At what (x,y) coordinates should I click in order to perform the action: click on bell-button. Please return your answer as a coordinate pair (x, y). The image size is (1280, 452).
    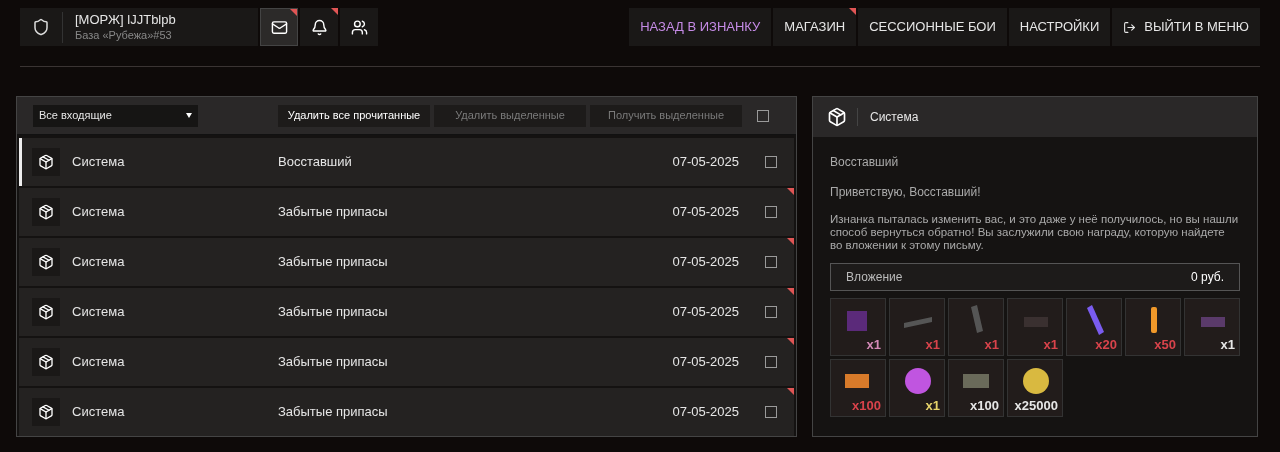
    Looking at the image, I should click on (319, 27).